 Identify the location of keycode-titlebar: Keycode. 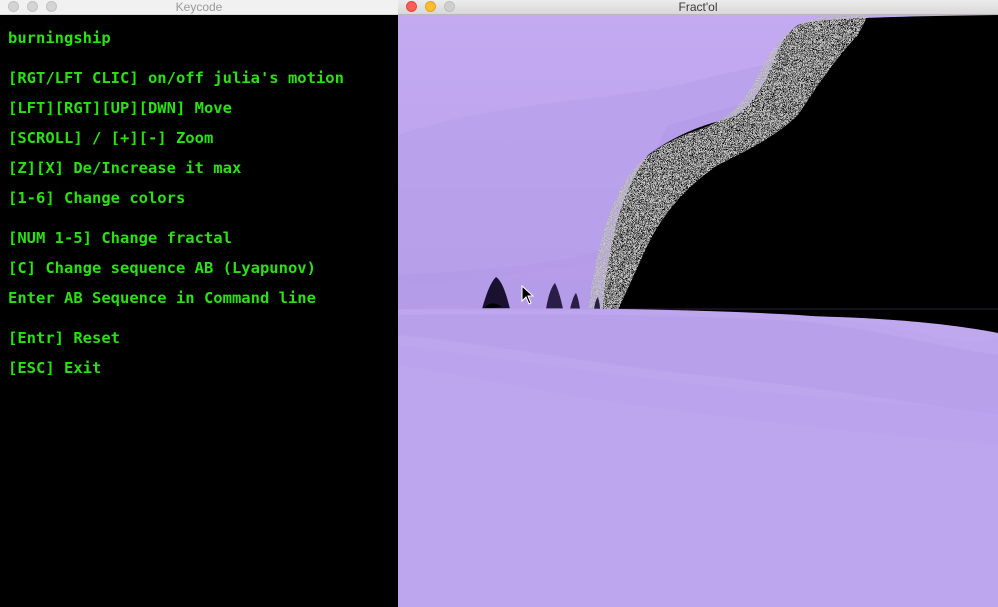
(199, 7).